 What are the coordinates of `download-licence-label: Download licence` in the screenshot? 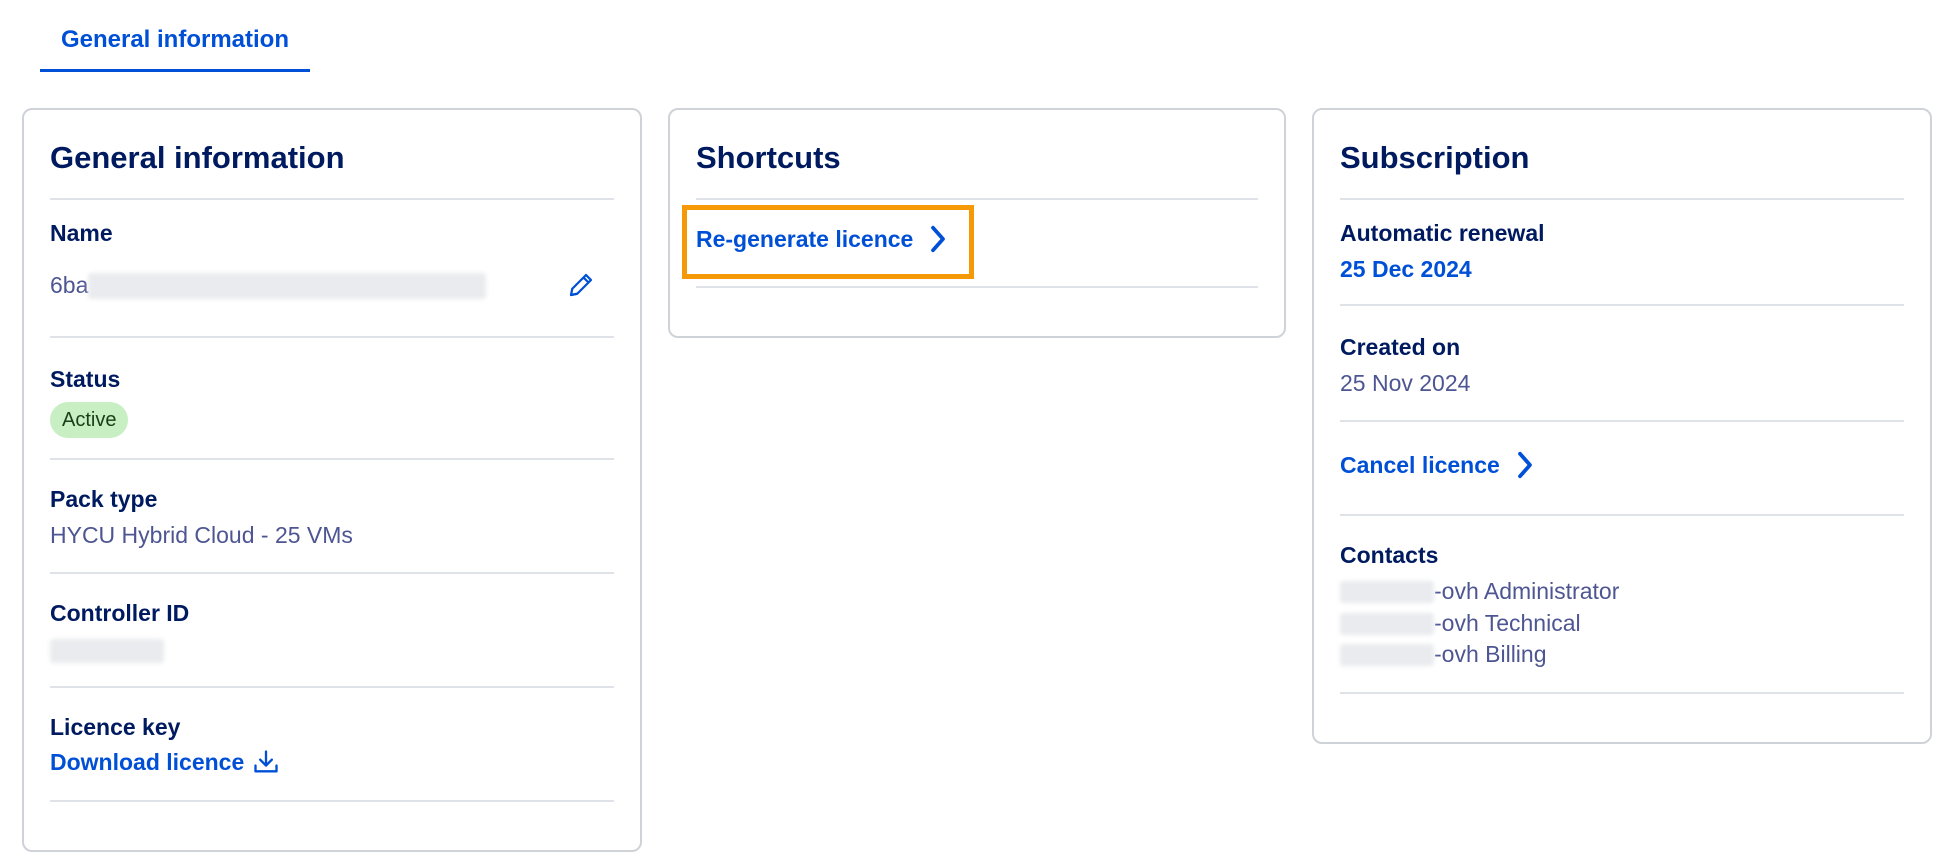 It's located at (147, 761).